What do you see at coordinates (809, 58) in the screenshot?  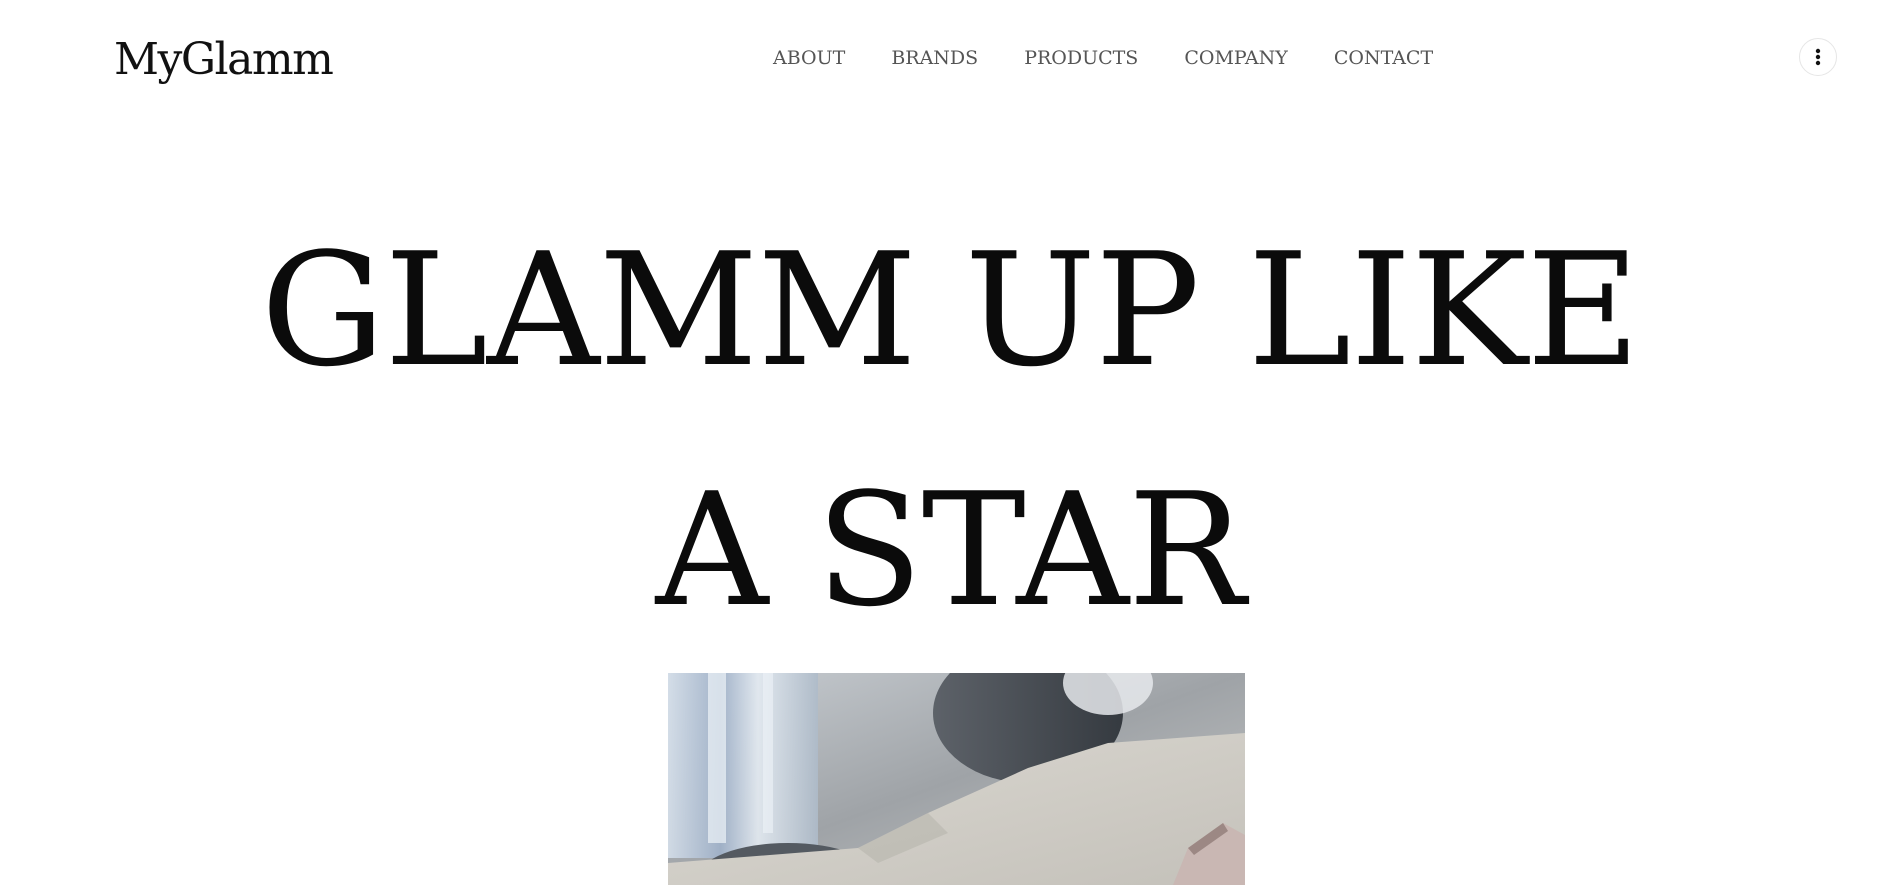 I see `nav-item-about: ABOUT` at bounding box center [809, 58].